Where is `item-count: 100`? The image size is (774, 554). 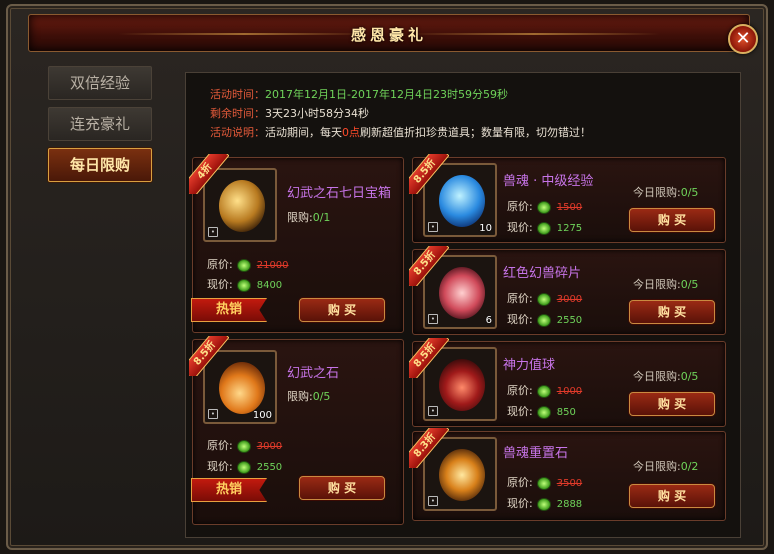
item-count: 100 is located at coordinates (262, 415).